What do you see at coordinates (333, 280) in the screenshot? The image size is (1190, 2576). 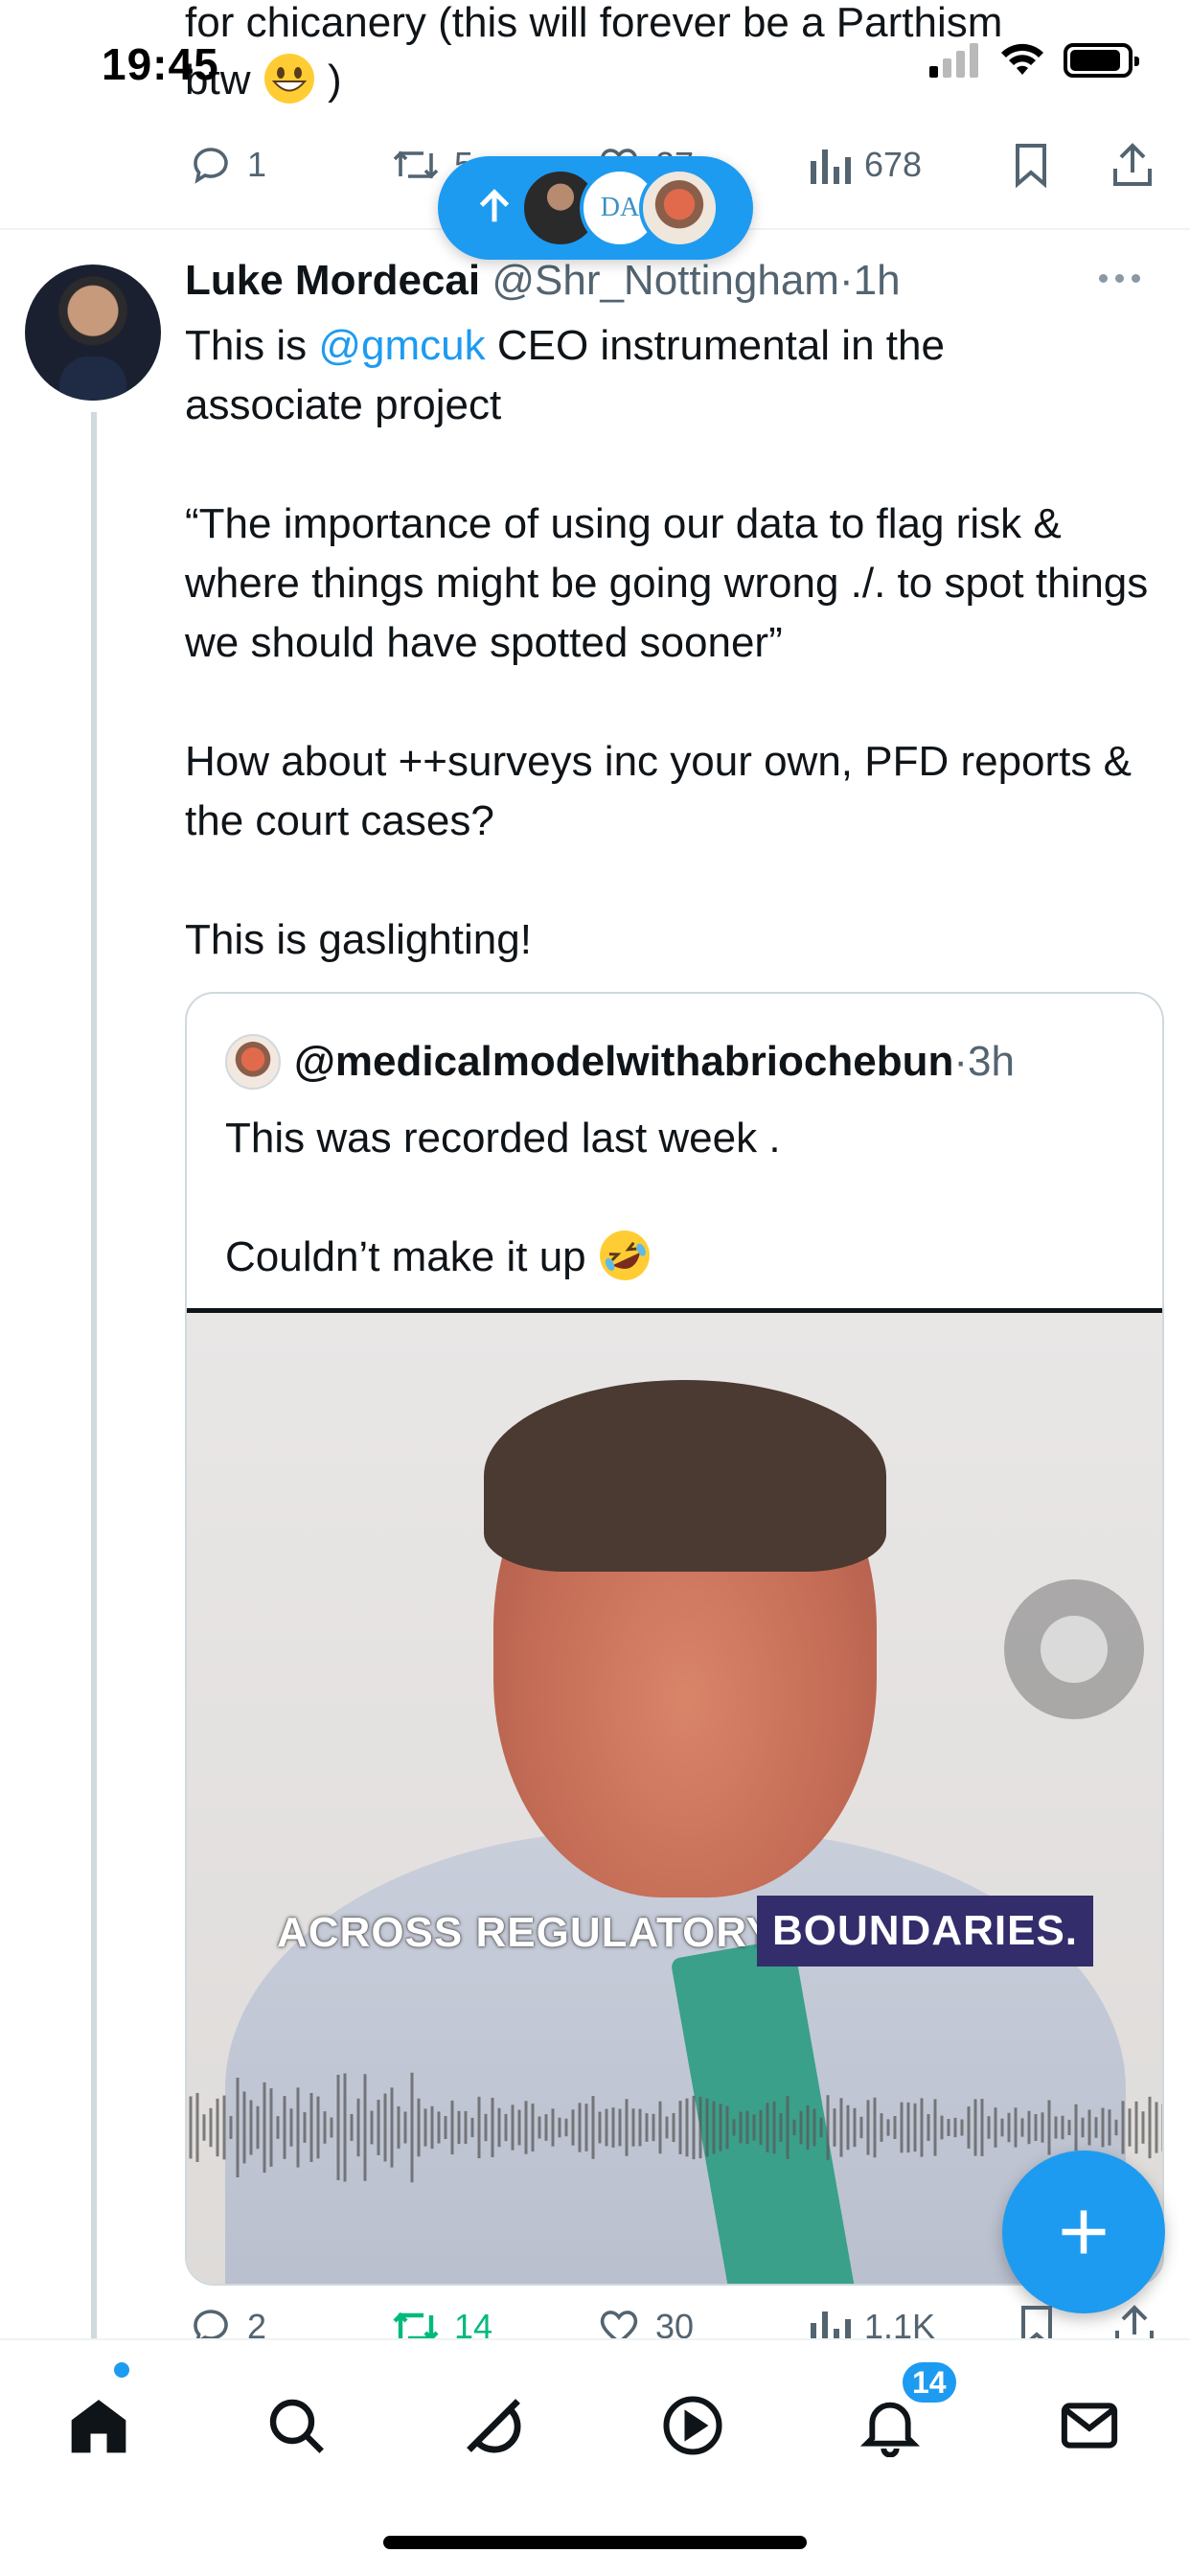 I see `author-name: Luke Mordecai` at bounding box center [333, 280].